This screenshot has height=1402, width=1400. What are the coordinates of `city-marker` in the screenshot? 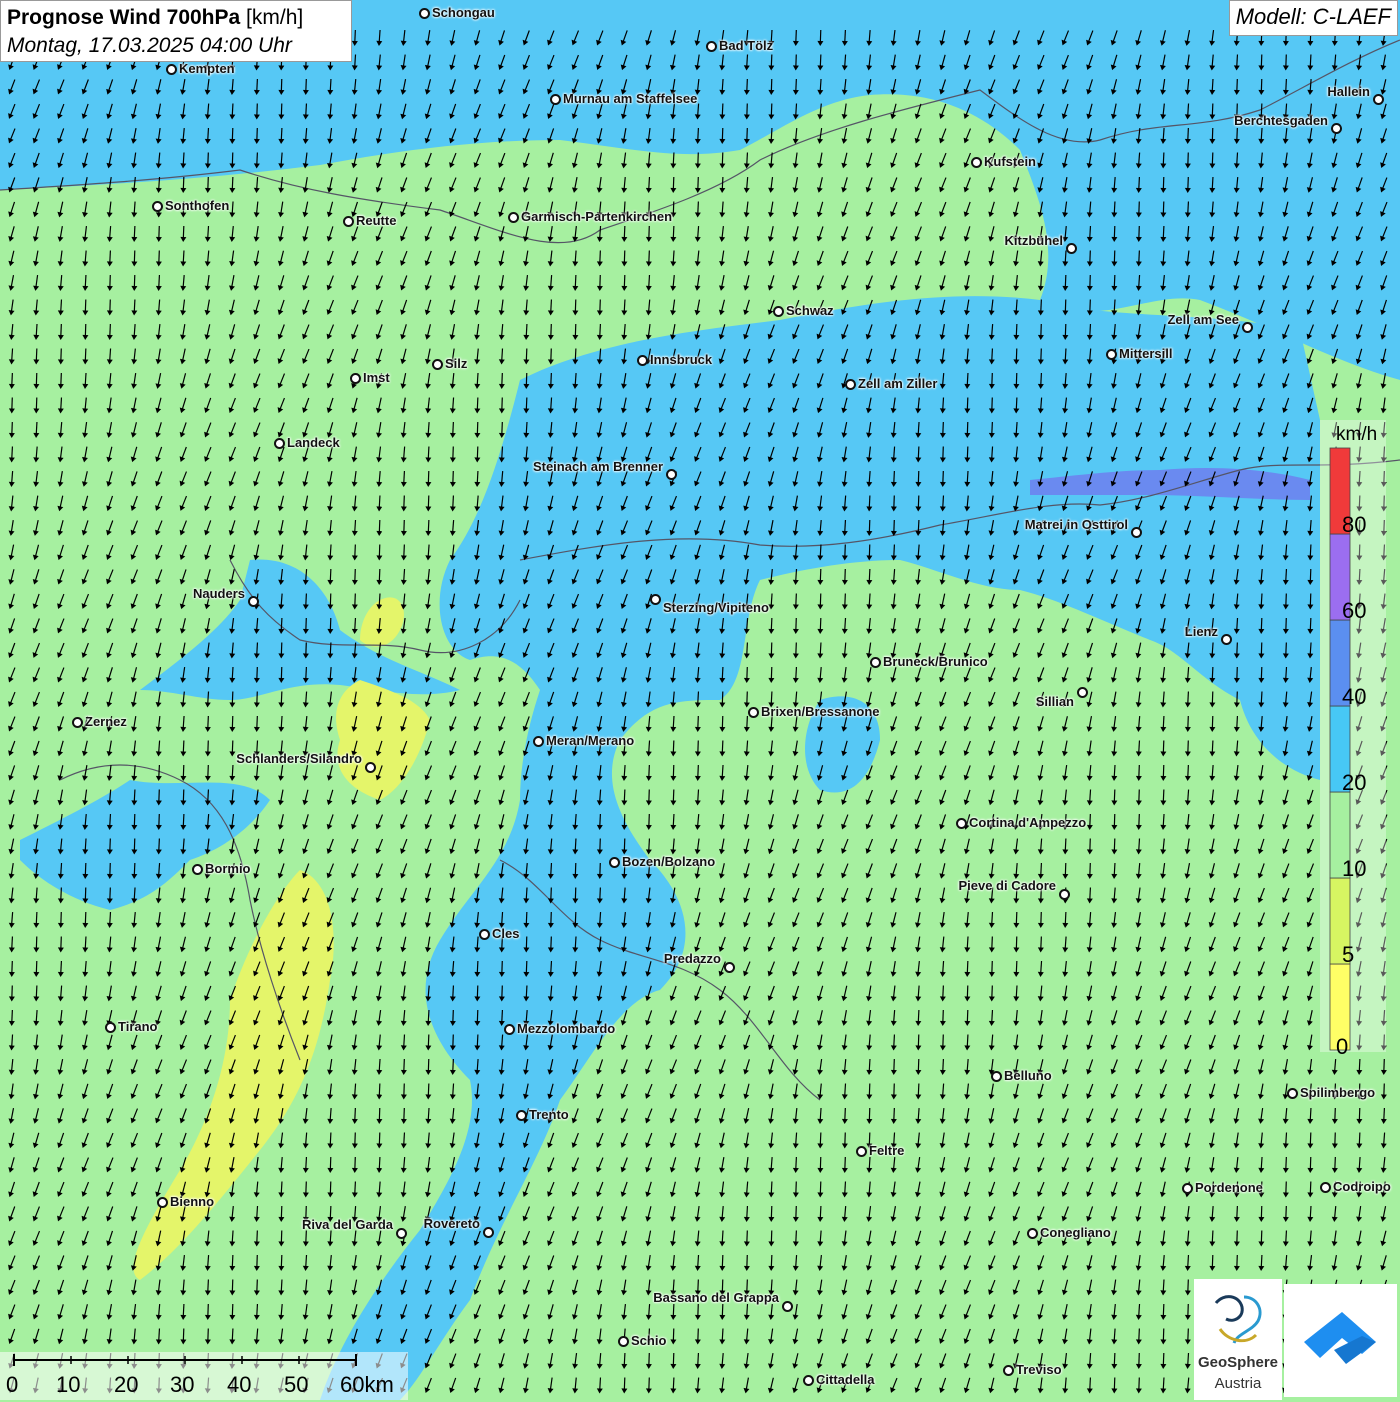 It's located at (355, 378).